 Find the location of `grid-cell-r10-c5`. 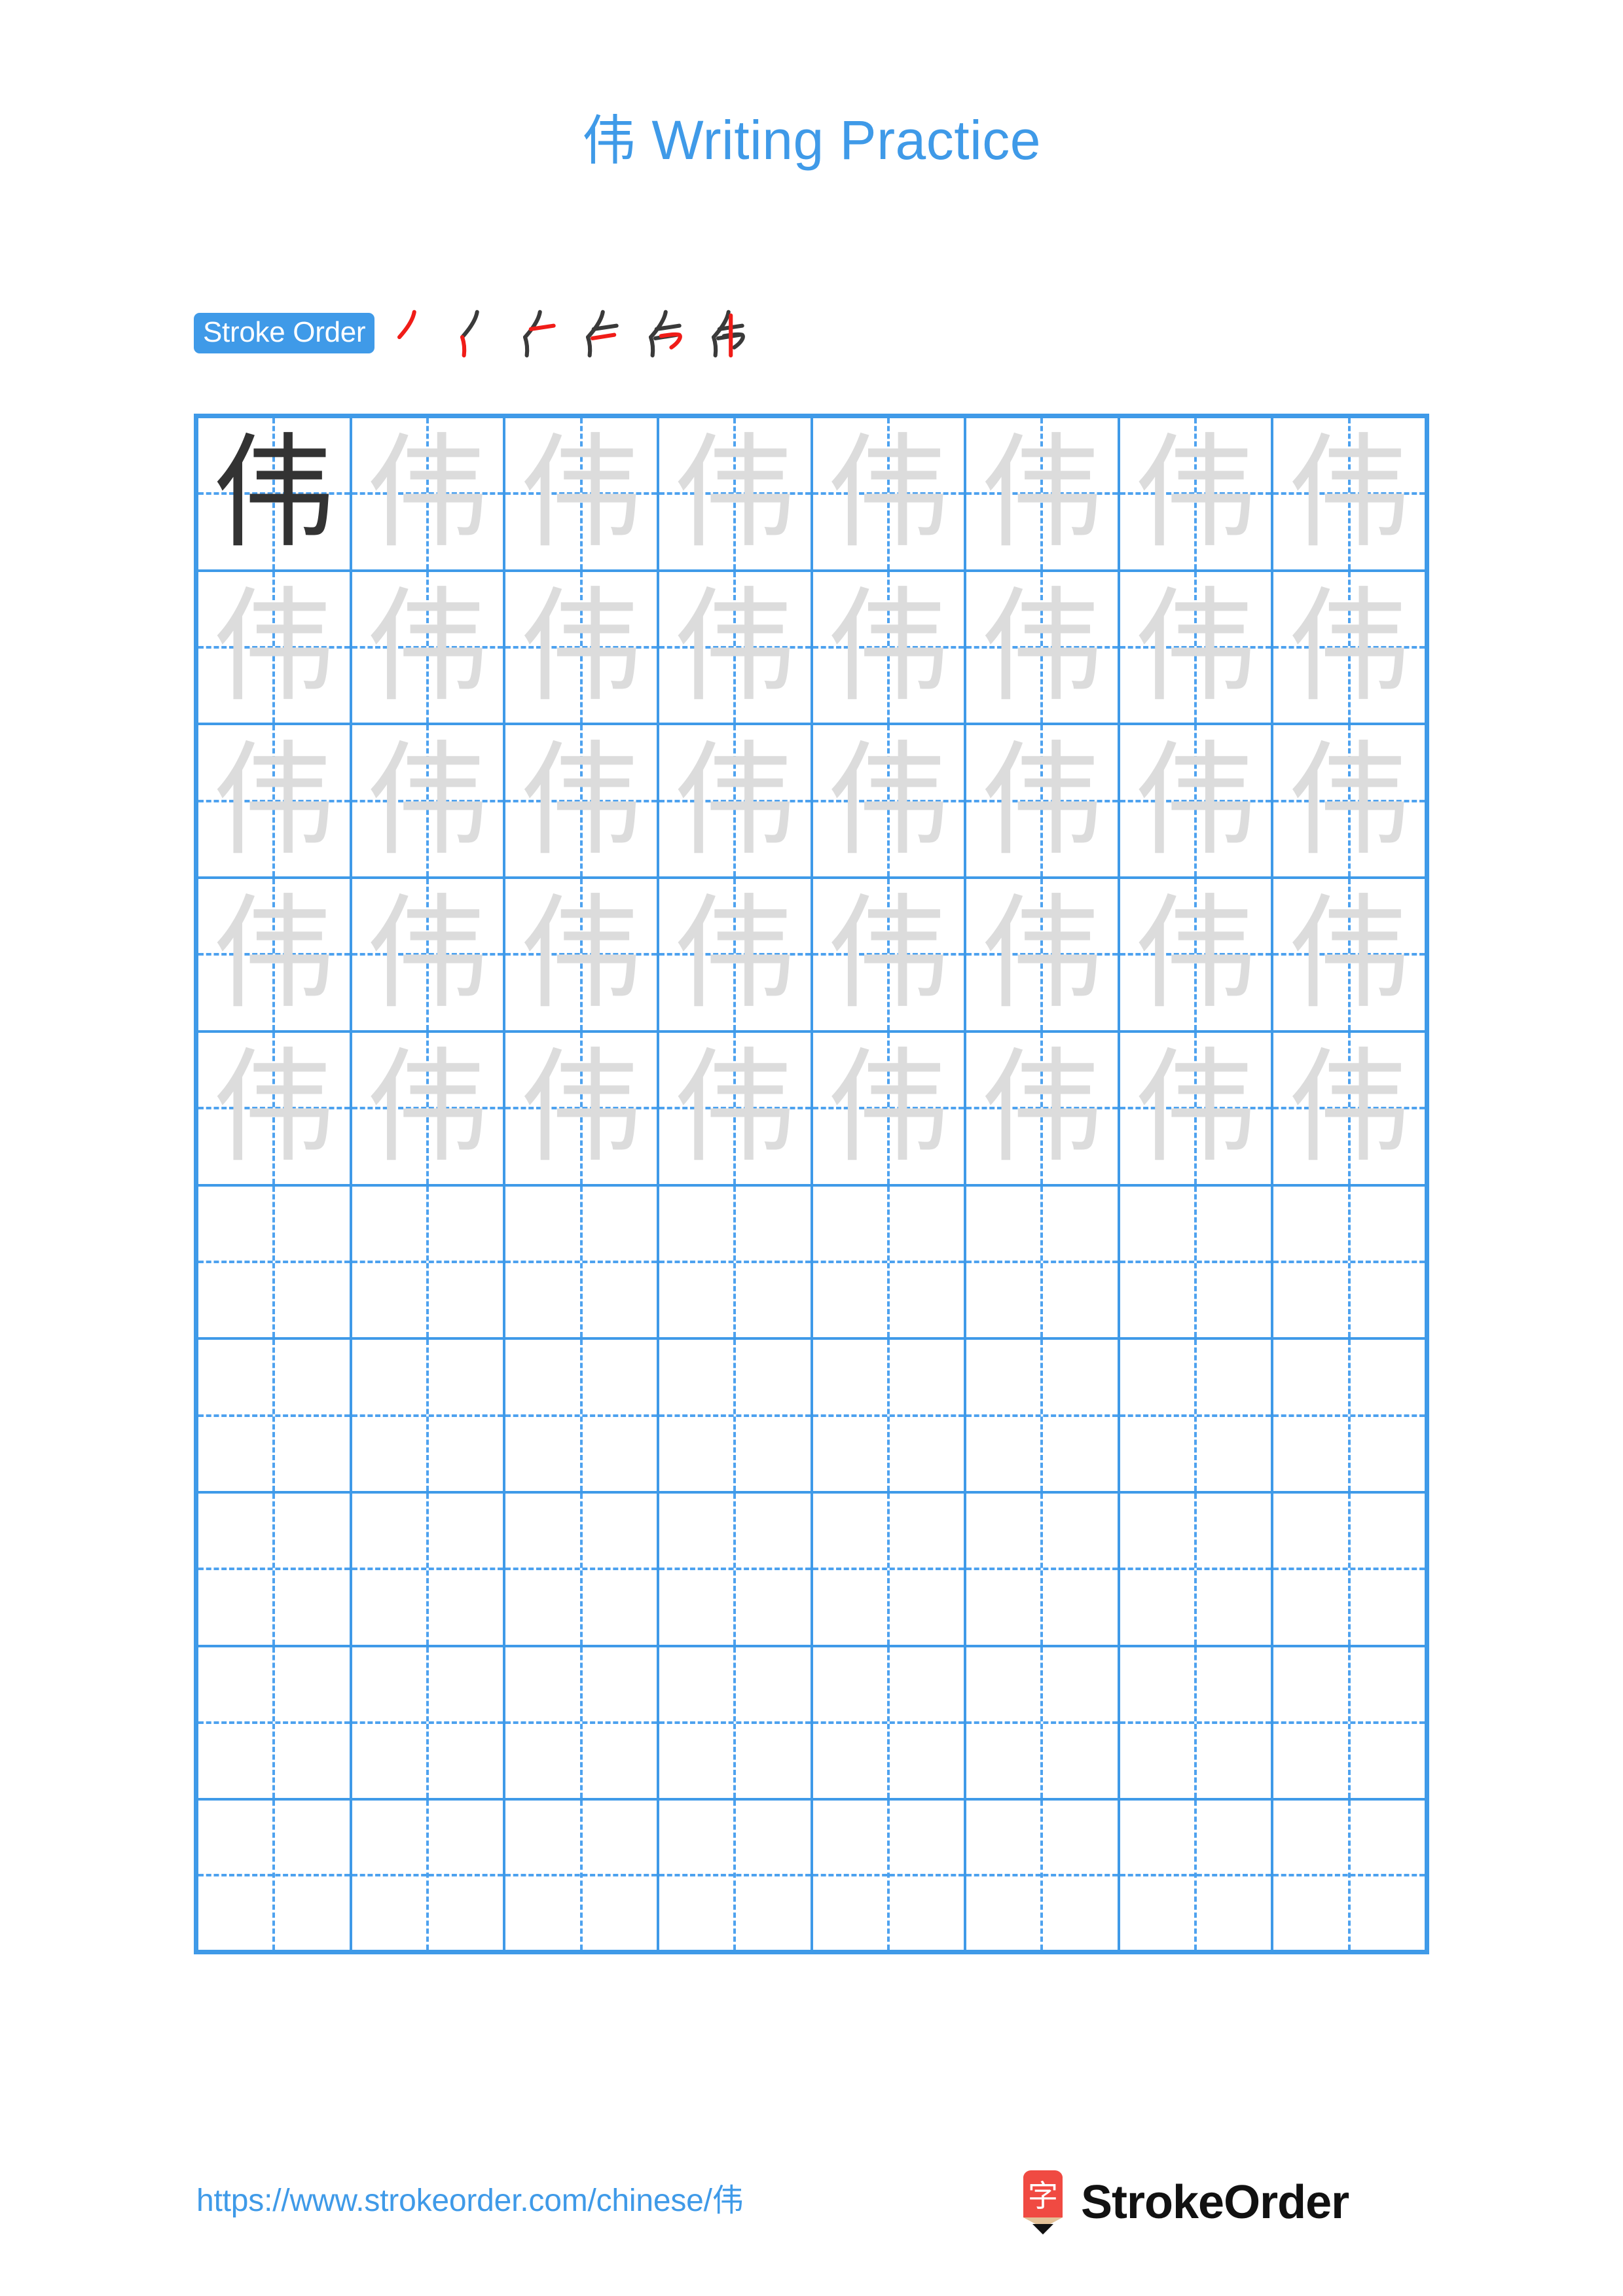

grid-cell-r10-c5 is located at coordinates (889, 1878).